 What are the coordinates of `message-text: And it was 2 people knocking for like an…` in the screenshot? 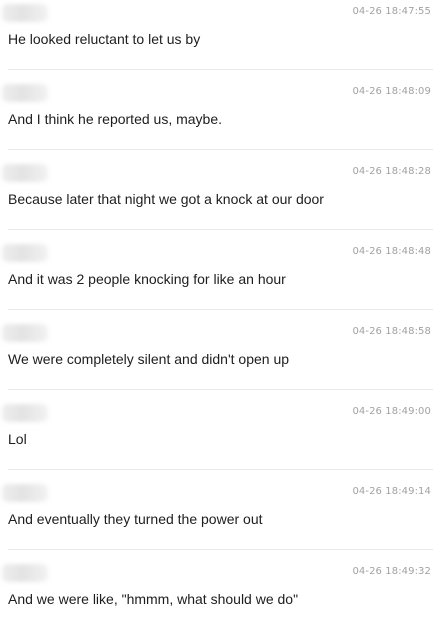 It's located at (147, 279).